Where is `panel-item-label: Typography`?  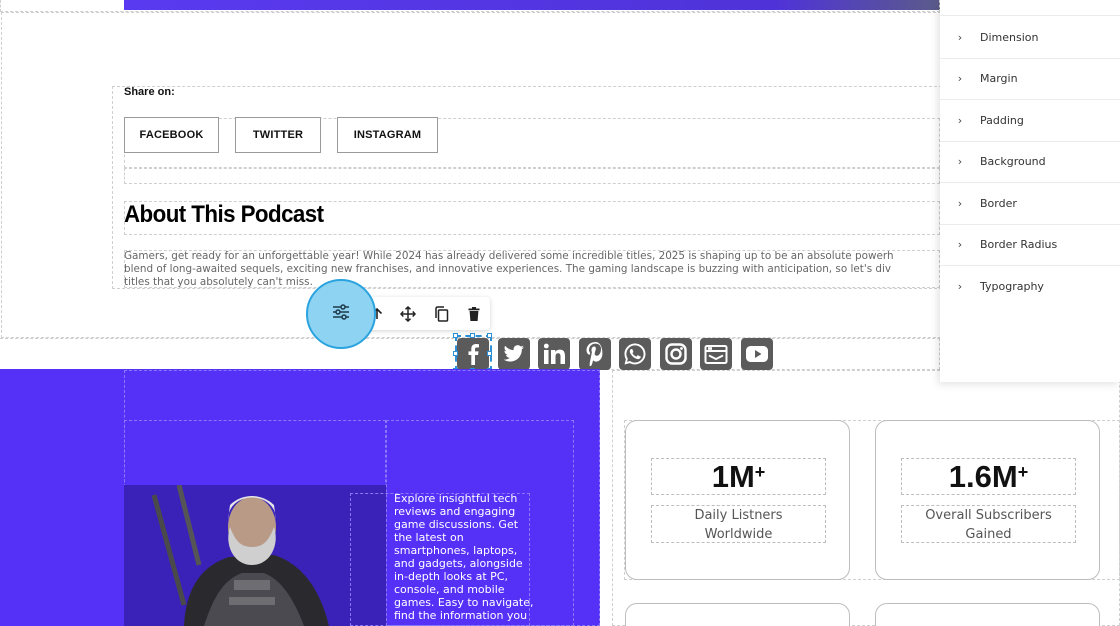
panel-item-label: Typography is located at coordinates (1012, 287).